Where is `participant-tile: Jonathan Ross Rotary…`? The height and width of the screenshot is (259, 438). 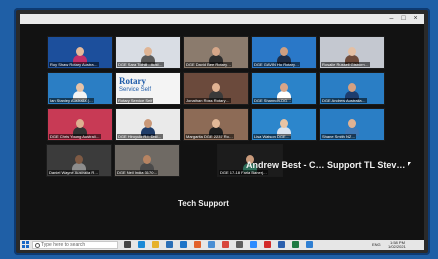
participant-tile: Jonathan Ross Rotary… is located at coordinates (216, 88).